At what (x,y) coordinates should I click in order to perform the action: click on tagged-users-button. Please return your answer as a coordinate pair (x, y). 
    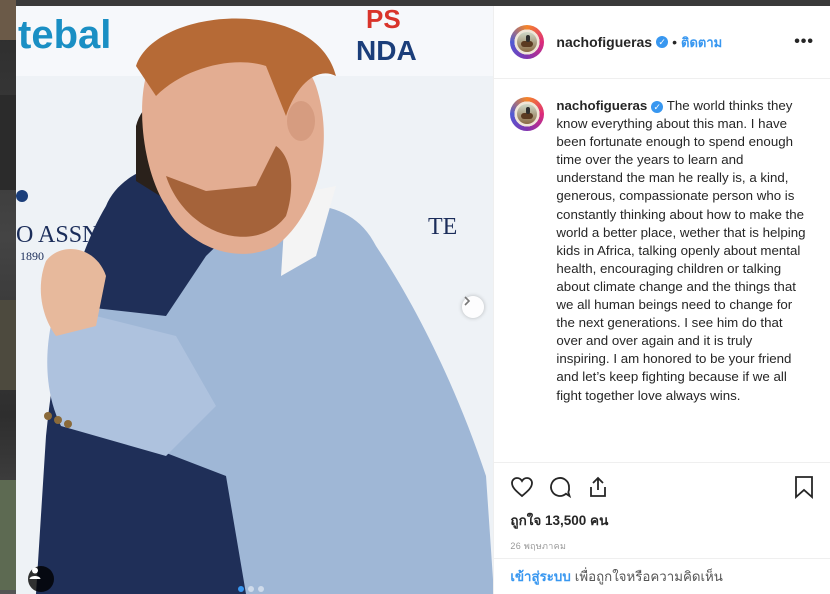
    Looking at the image, I should click on (41, 579).